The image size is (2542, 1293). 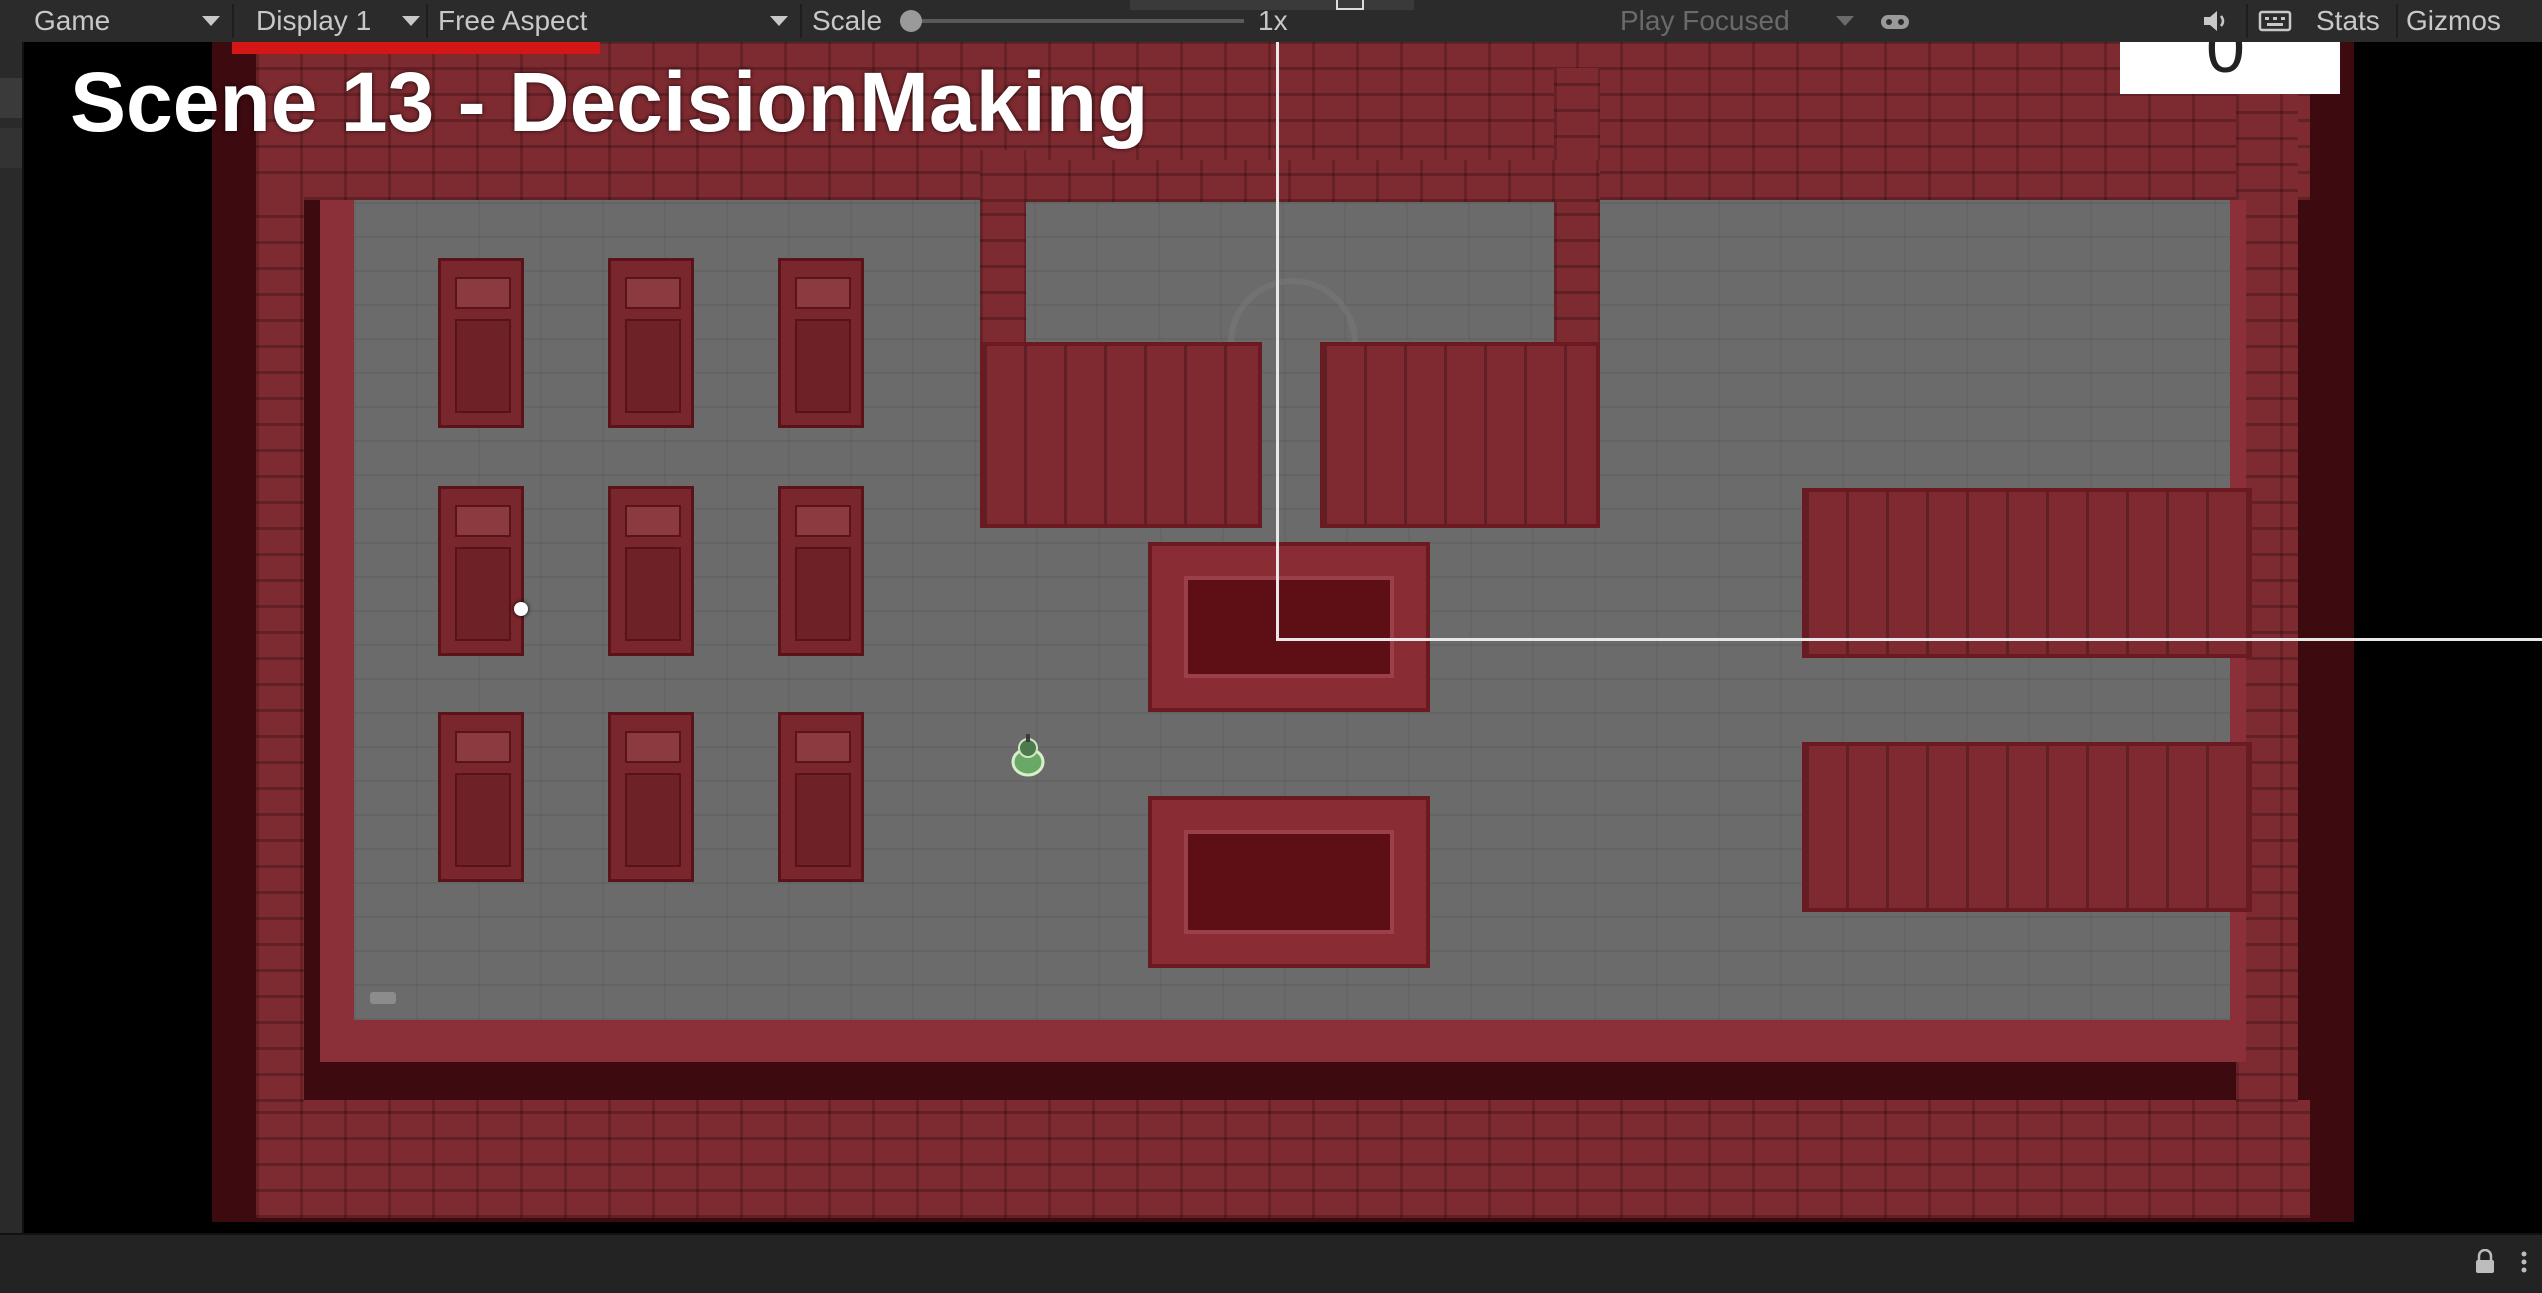 I want to click on alcove-right-railing, so click(x=1460, y=435).